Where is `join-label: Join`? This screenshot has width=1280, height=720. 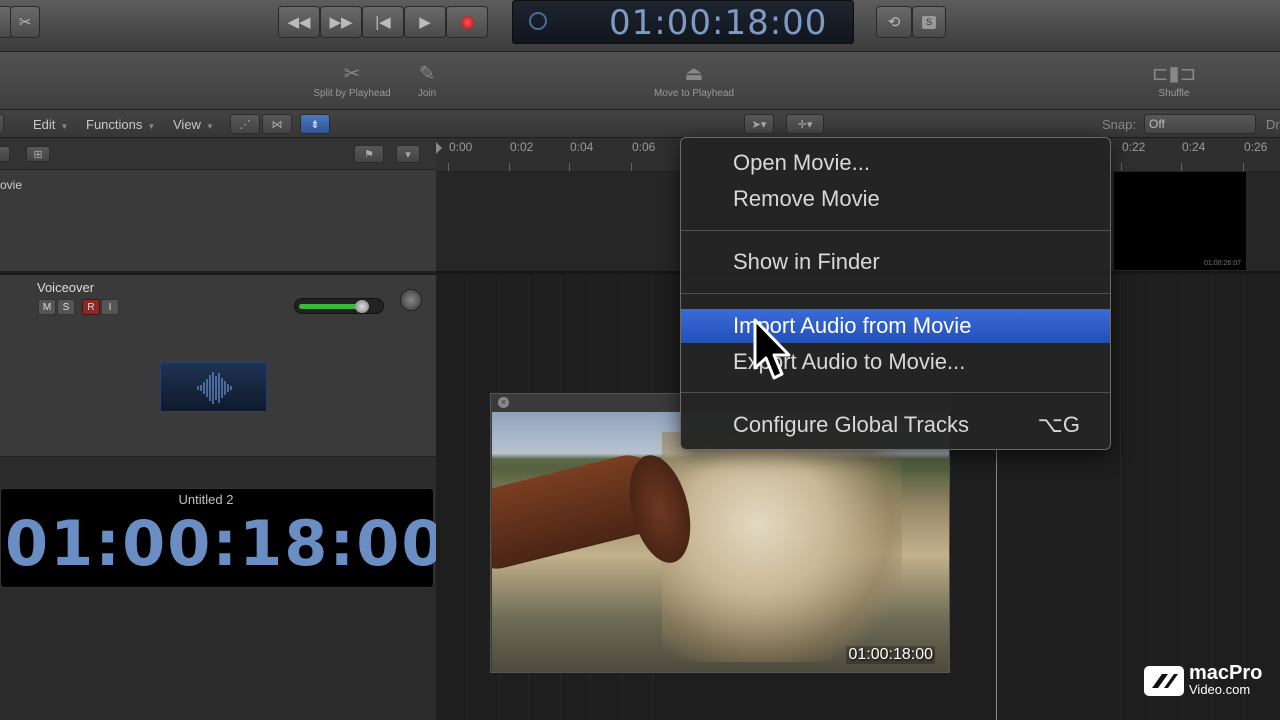 join-label: Join is located at coordinates (427, 93).